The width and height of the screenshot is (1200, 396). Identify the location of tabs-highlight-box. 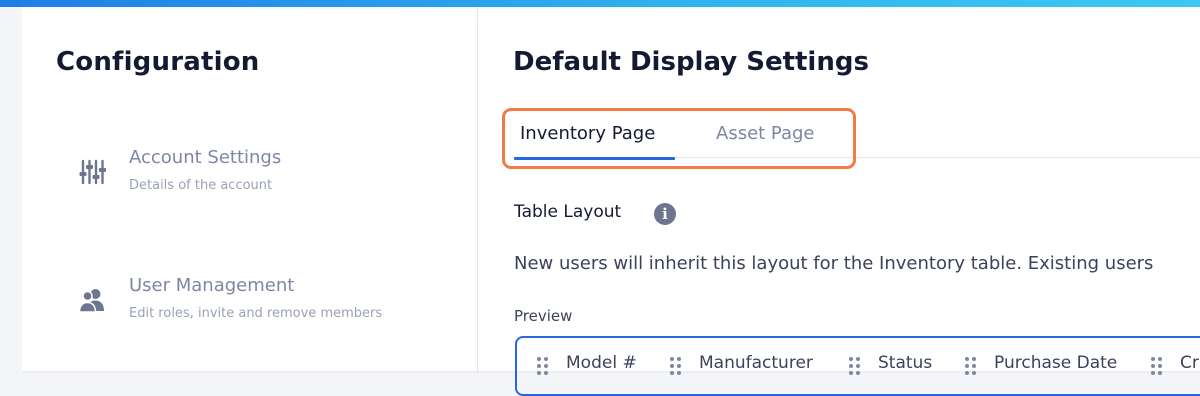
(679, 138).